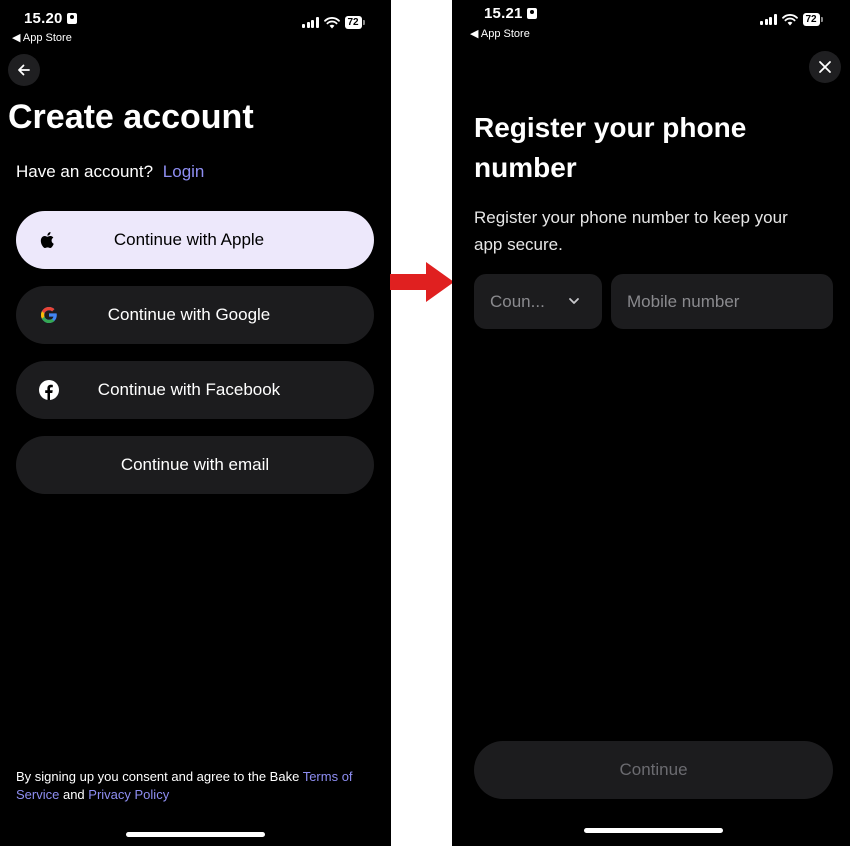  Describe the element at coordinates (50, 18) in the screenshot. I see `status-time: 15.20` at that location.